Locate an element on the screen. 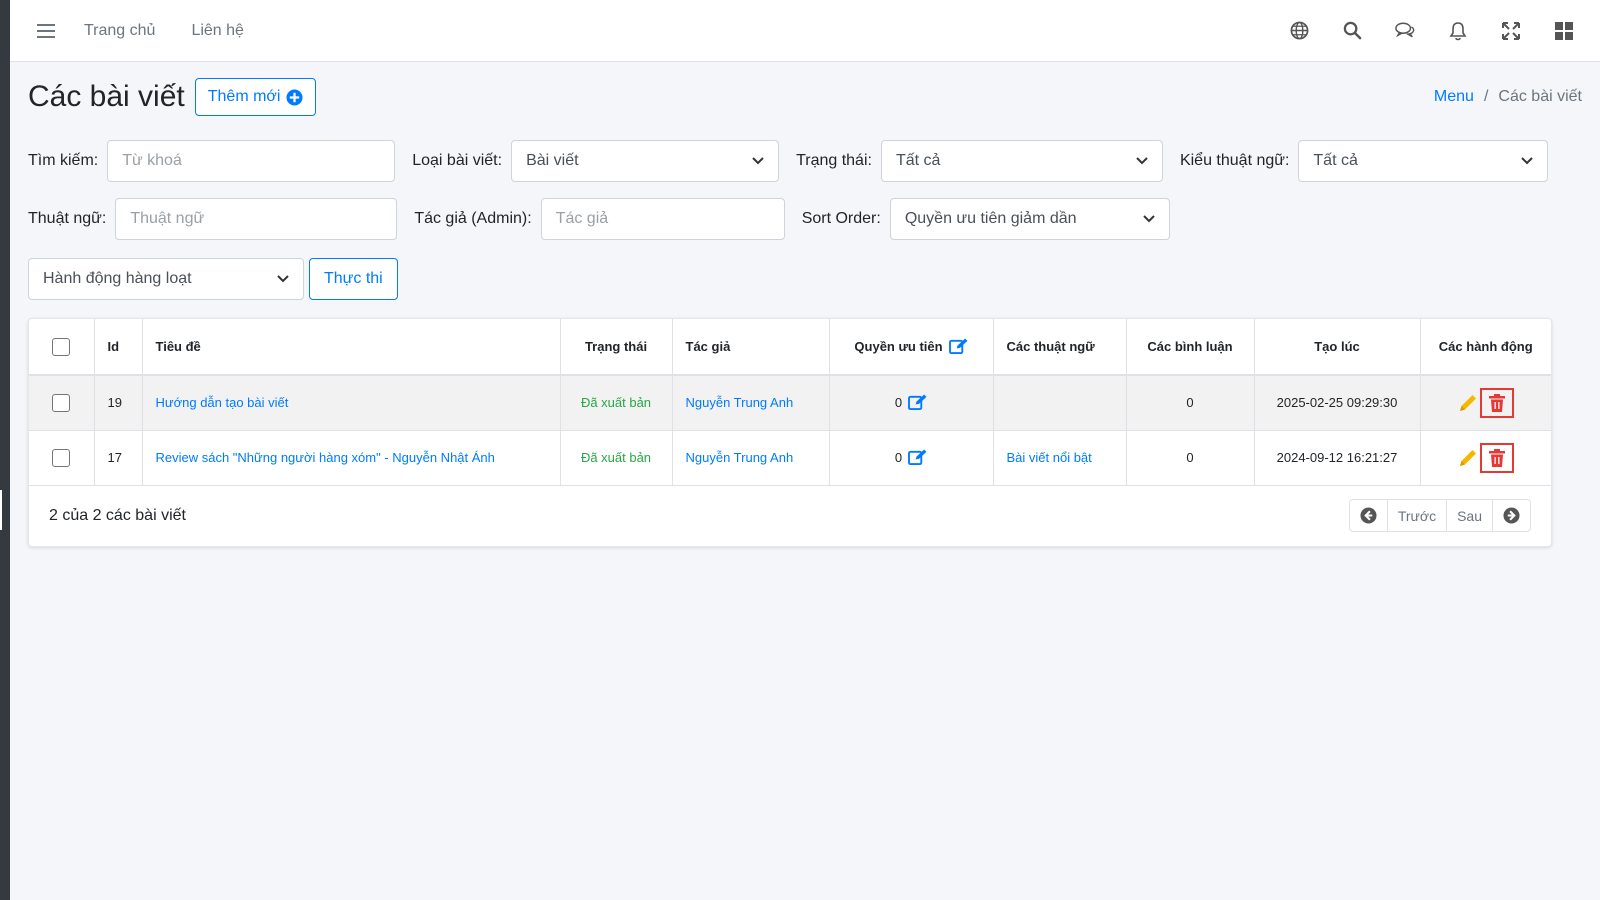 The height and width of the screenshot is (900, 1600). col-header-author: Tác giả is located at coordinates (751, 347).